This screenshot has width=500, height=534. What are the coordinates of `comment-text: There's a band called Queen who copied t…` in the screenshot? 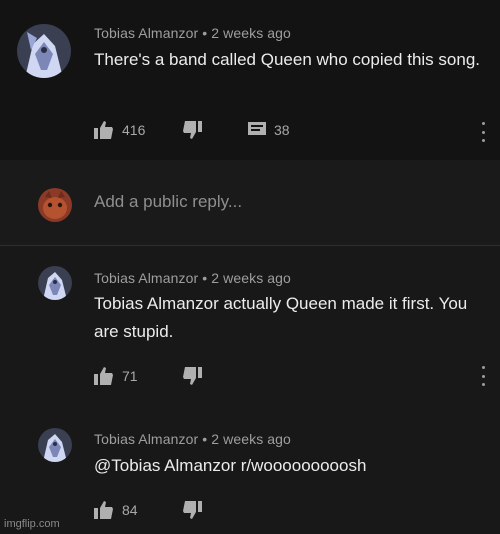 It's located at (287, 59).